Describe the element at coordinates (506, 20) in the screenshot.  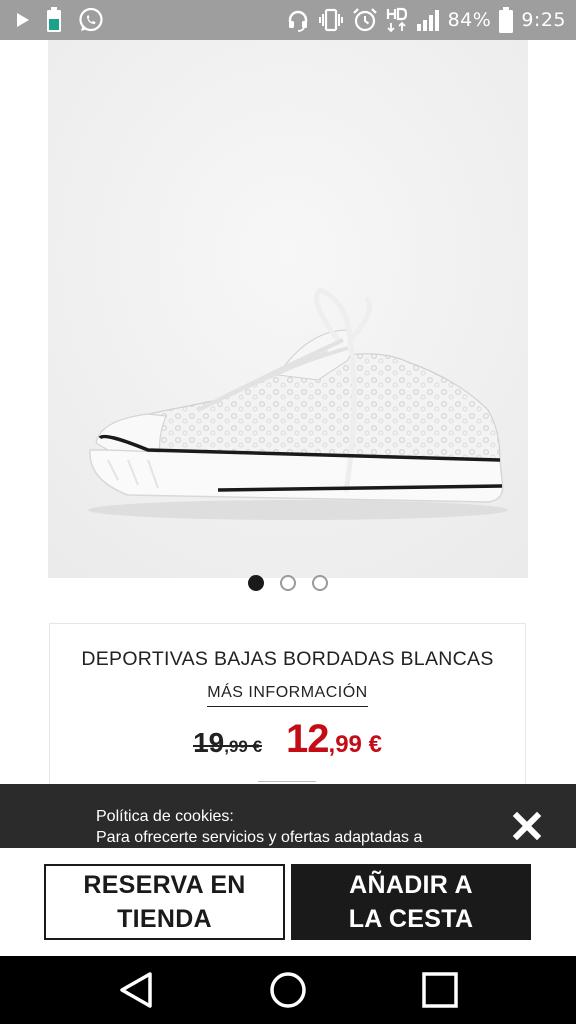
I see `battery-icon` at that location.